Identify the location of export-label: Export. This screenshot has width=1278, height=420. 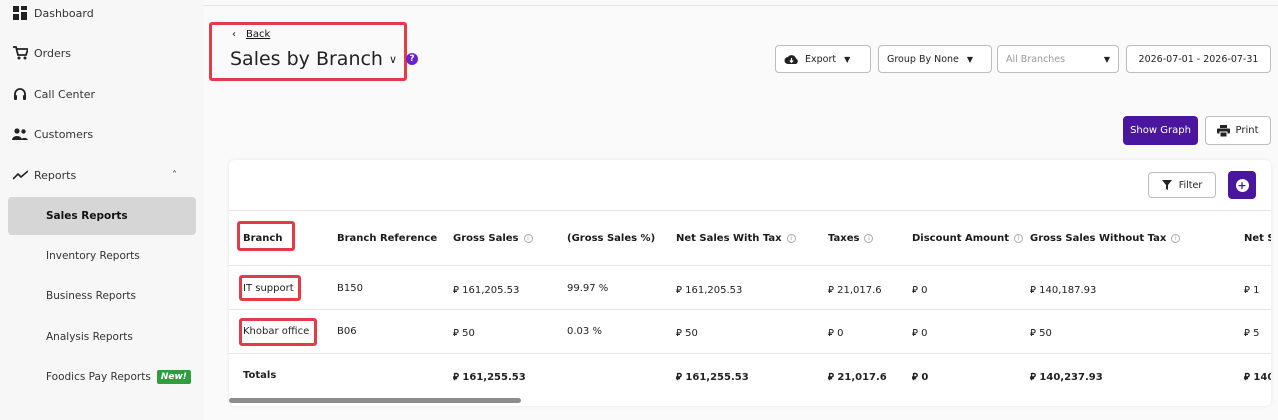
(821, 59).